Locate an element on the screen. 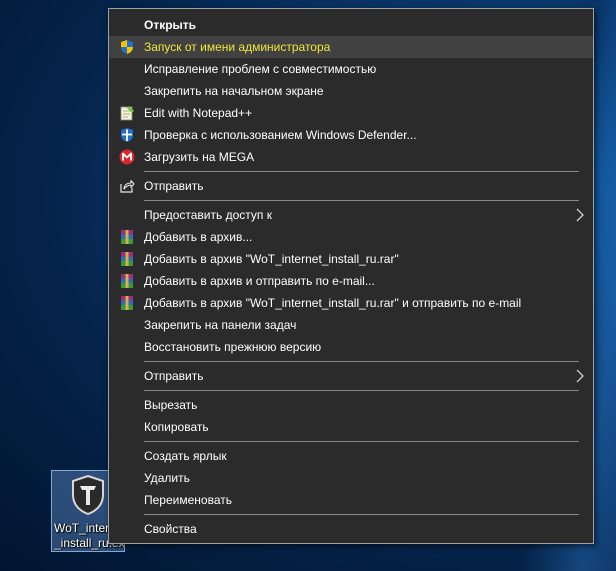 The image size is (616, 571). share-icon is located at coordinates (127, 186).